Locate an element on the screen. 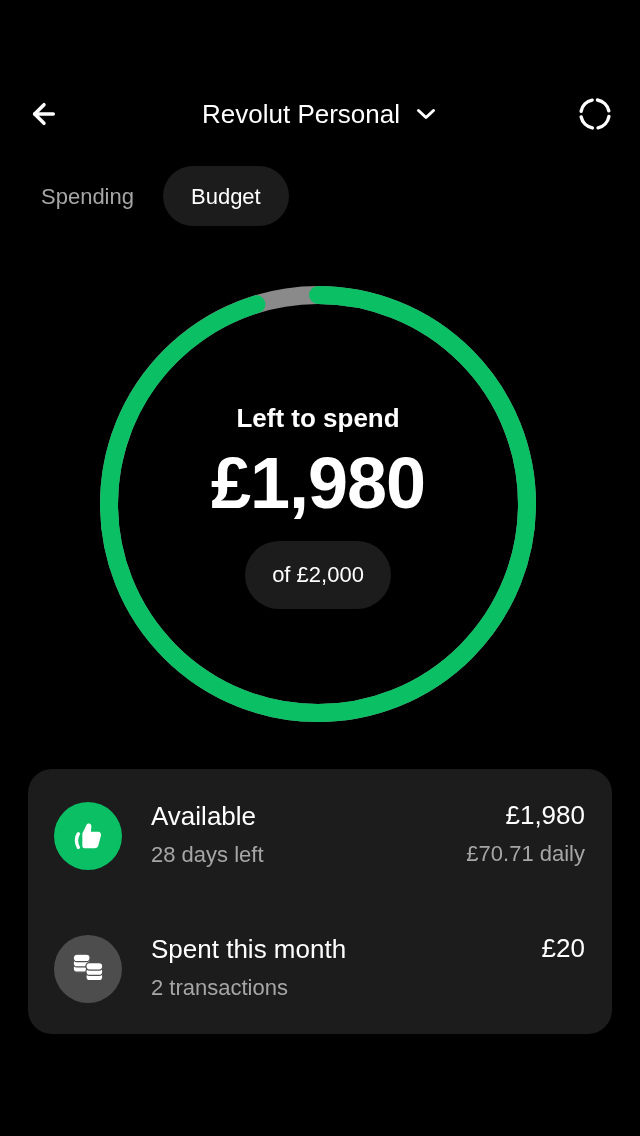 The height and width of the screenshot is (1136, 640). daily-amount: £70.71 daily is located at coordinates (525, 854).